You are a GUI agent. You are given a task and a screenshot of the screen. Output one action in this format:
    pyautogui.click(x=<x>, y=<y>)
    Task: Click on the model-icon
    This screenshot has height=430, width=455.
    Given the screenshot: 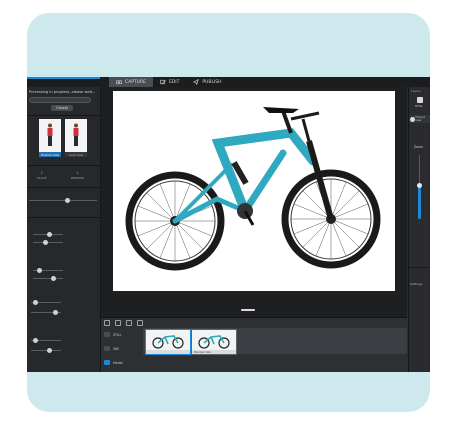 What is the action you would take?
    pyautogui.click(x=107, y=362)
    